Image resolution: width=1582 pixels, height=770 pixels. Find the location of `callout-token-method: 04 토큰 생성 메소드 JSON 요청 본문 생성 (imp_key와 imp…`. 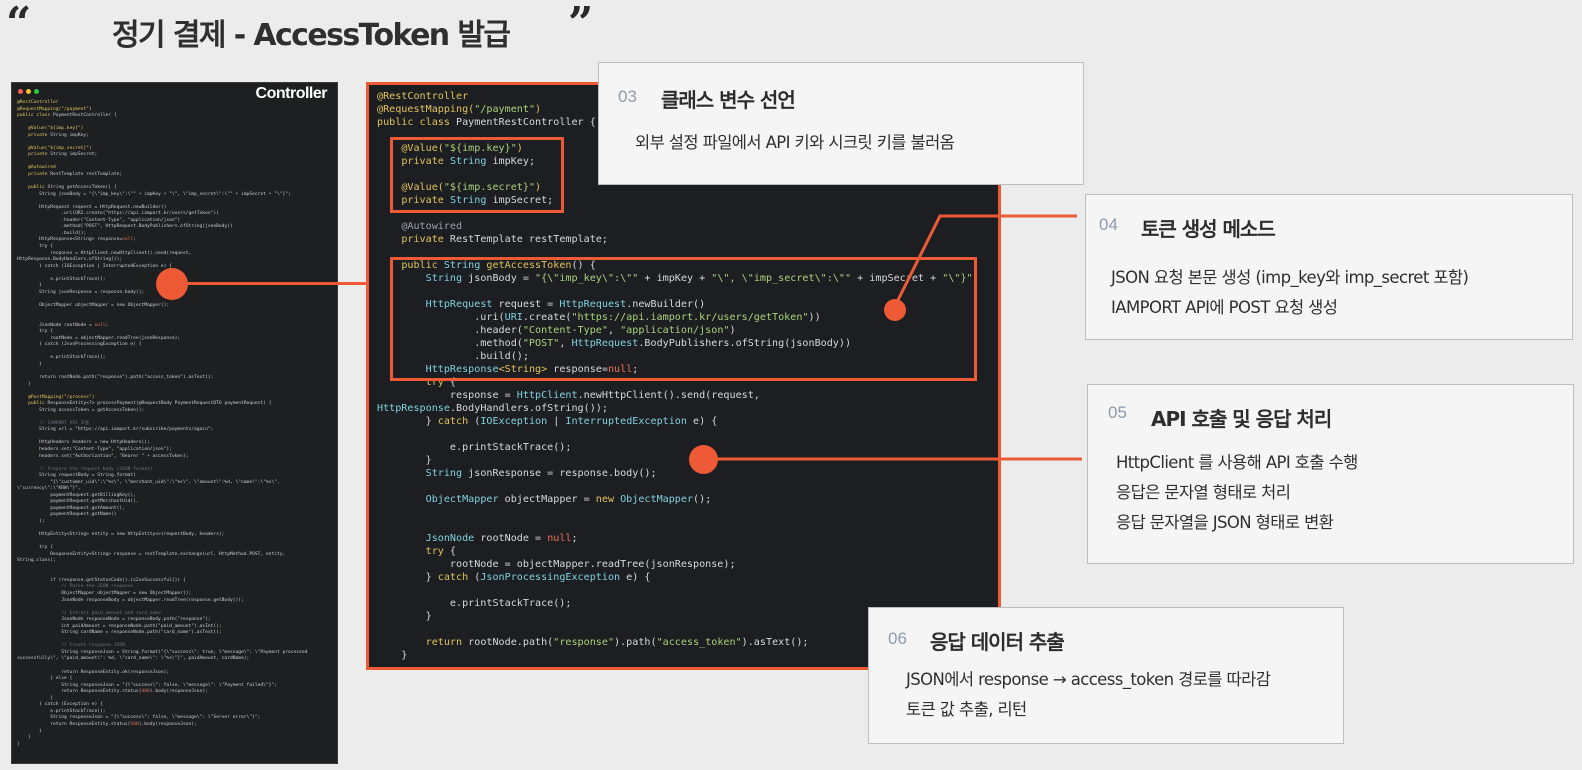

callout-token-method: 04 토큰 생성 메소드 JSON 요청 본문 생성 (imp_key와 imp… is located at coordinates (1329, 267).